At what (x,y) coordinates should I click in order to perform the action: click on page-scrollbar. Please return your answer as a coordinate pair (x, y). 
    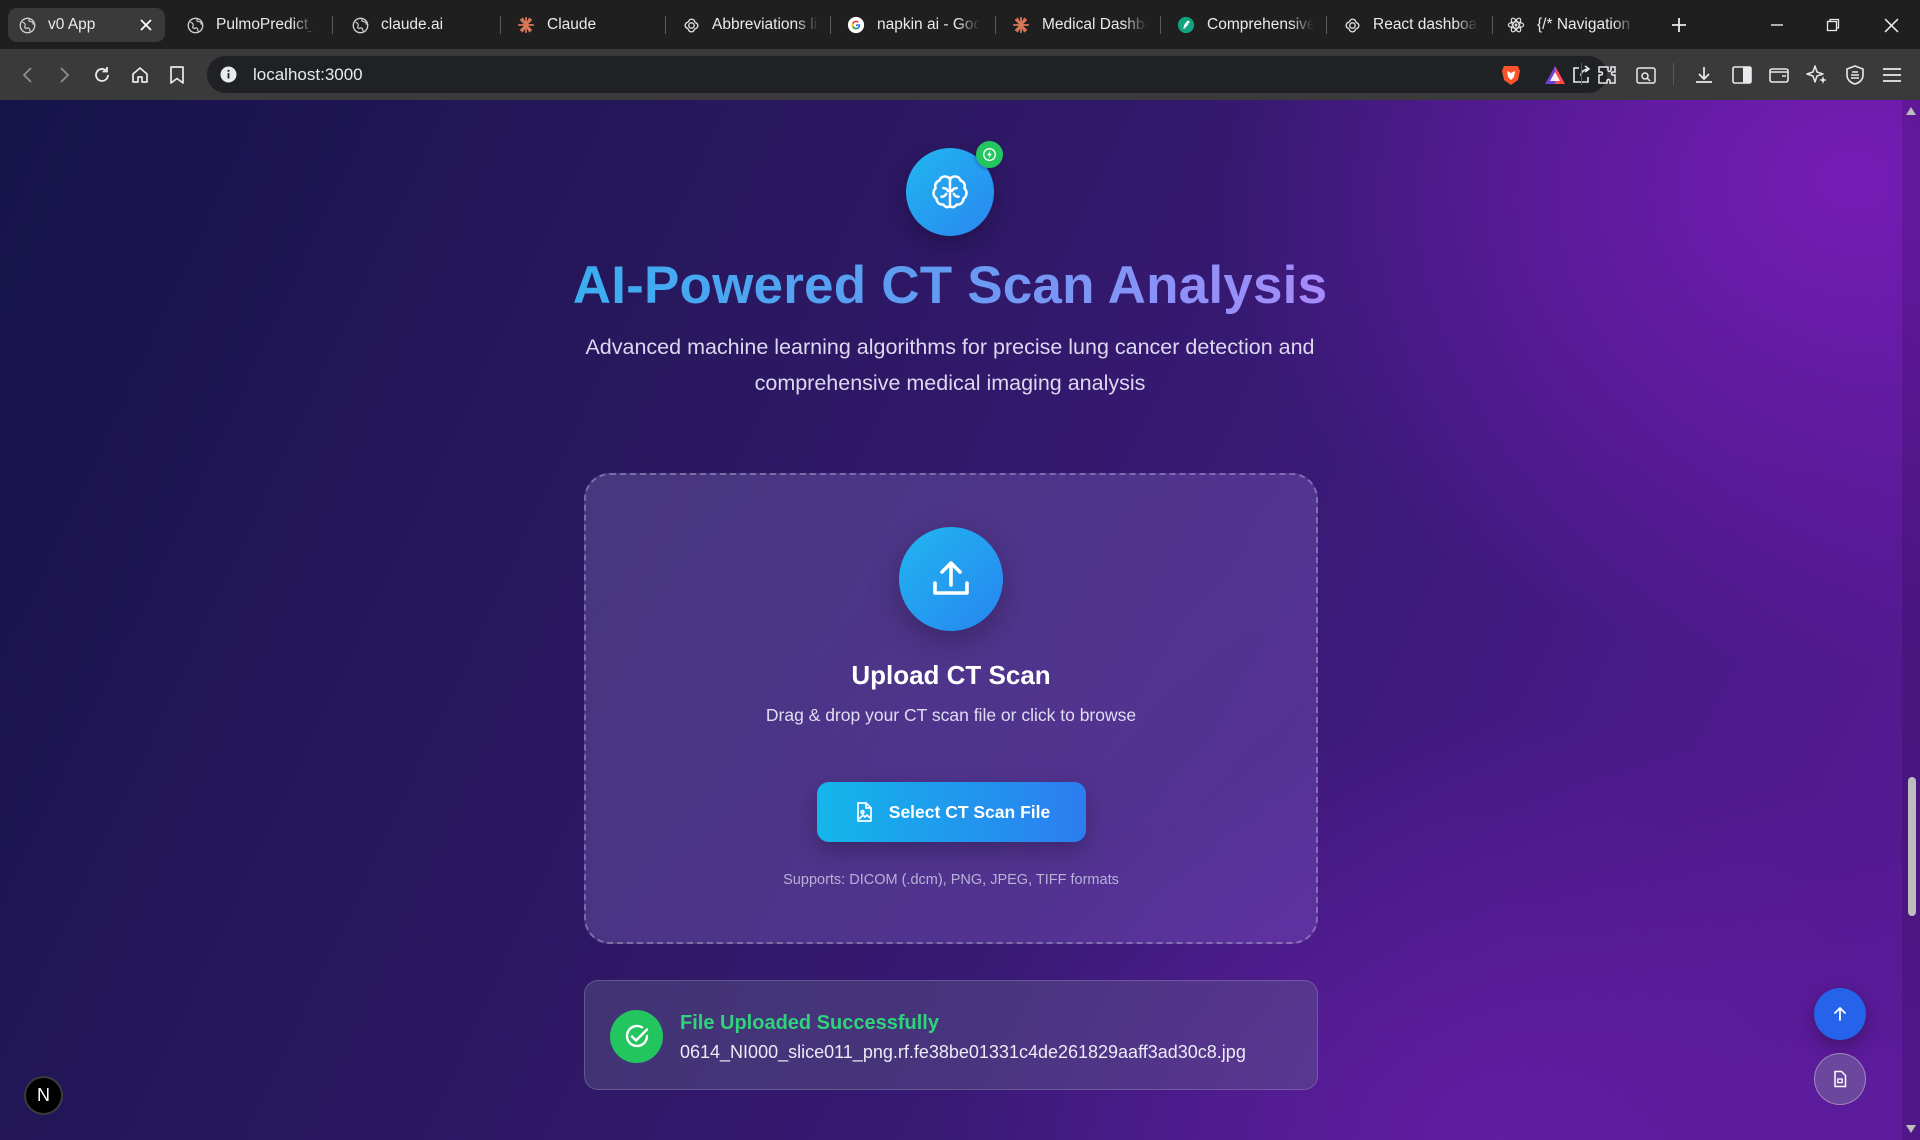
    Looking at the image, I should click on (1911, 620).